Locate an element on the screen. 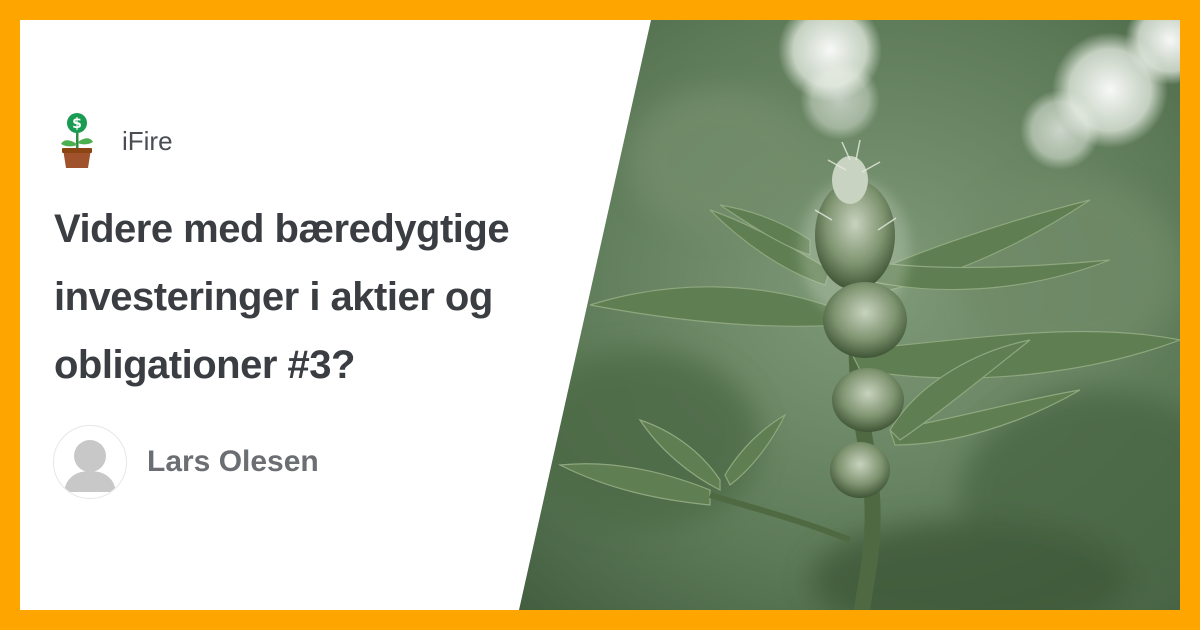 The height and width of the screenshot is (630, 1200). author-name: Lars Olesen is located at coordinates (233, 461).